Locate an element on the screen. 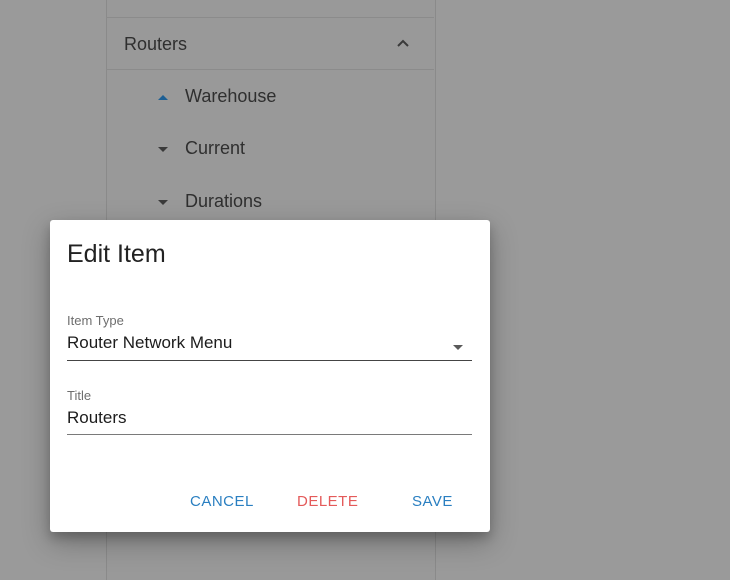  title-field: Title Routers is located at coordinates (269, 413).